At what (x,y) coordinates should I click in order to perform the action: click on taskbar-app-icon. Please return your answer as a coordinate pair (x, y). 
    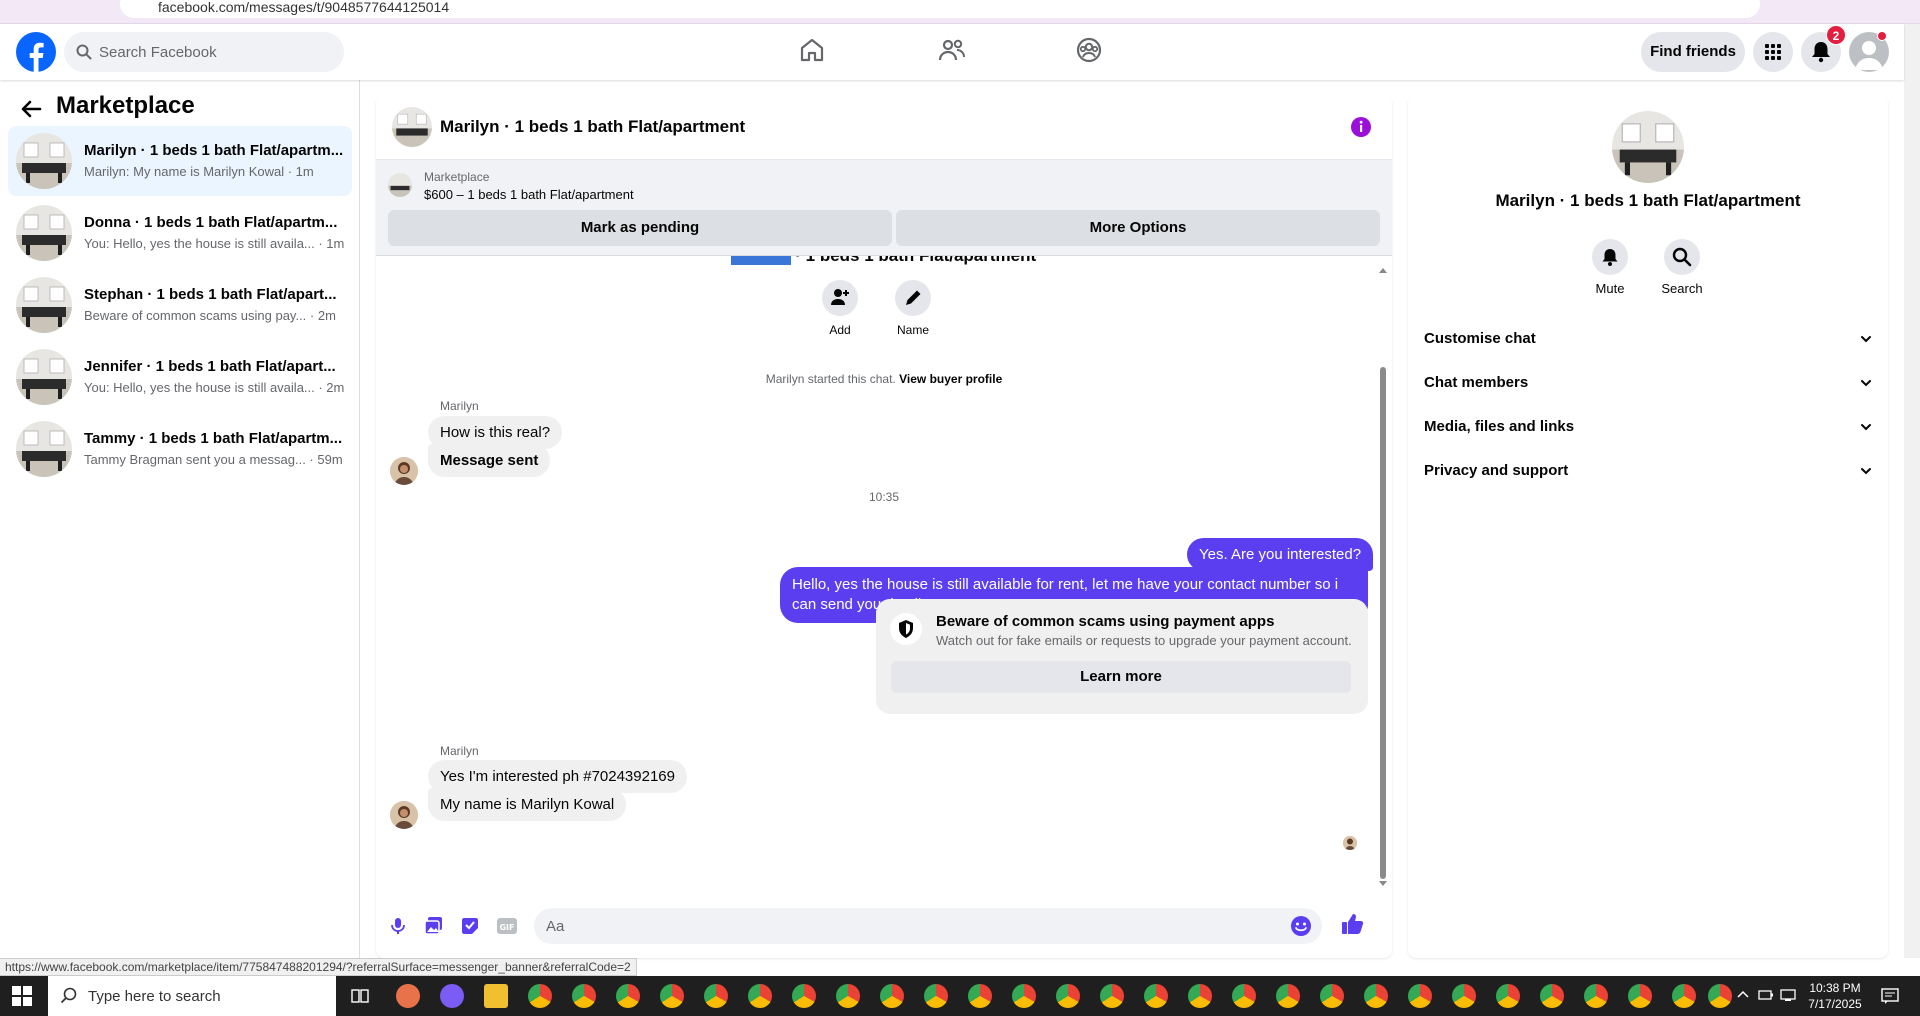
    Looking at the image, I should click on (408, 996).